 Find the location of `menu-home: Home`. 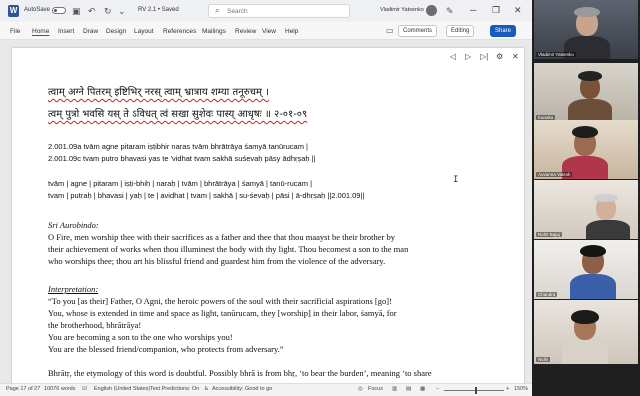

menu-home: Home is located at coordinates (40, 31).